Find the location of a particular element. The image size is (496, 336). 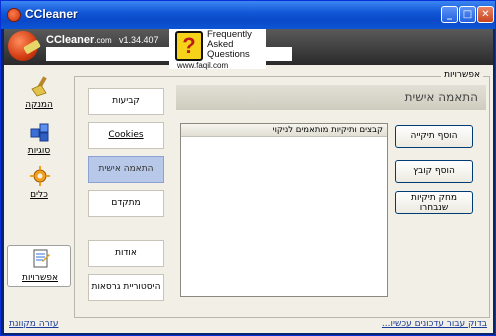

app-name: CCleaner.com is located at coordinates (79, 40).